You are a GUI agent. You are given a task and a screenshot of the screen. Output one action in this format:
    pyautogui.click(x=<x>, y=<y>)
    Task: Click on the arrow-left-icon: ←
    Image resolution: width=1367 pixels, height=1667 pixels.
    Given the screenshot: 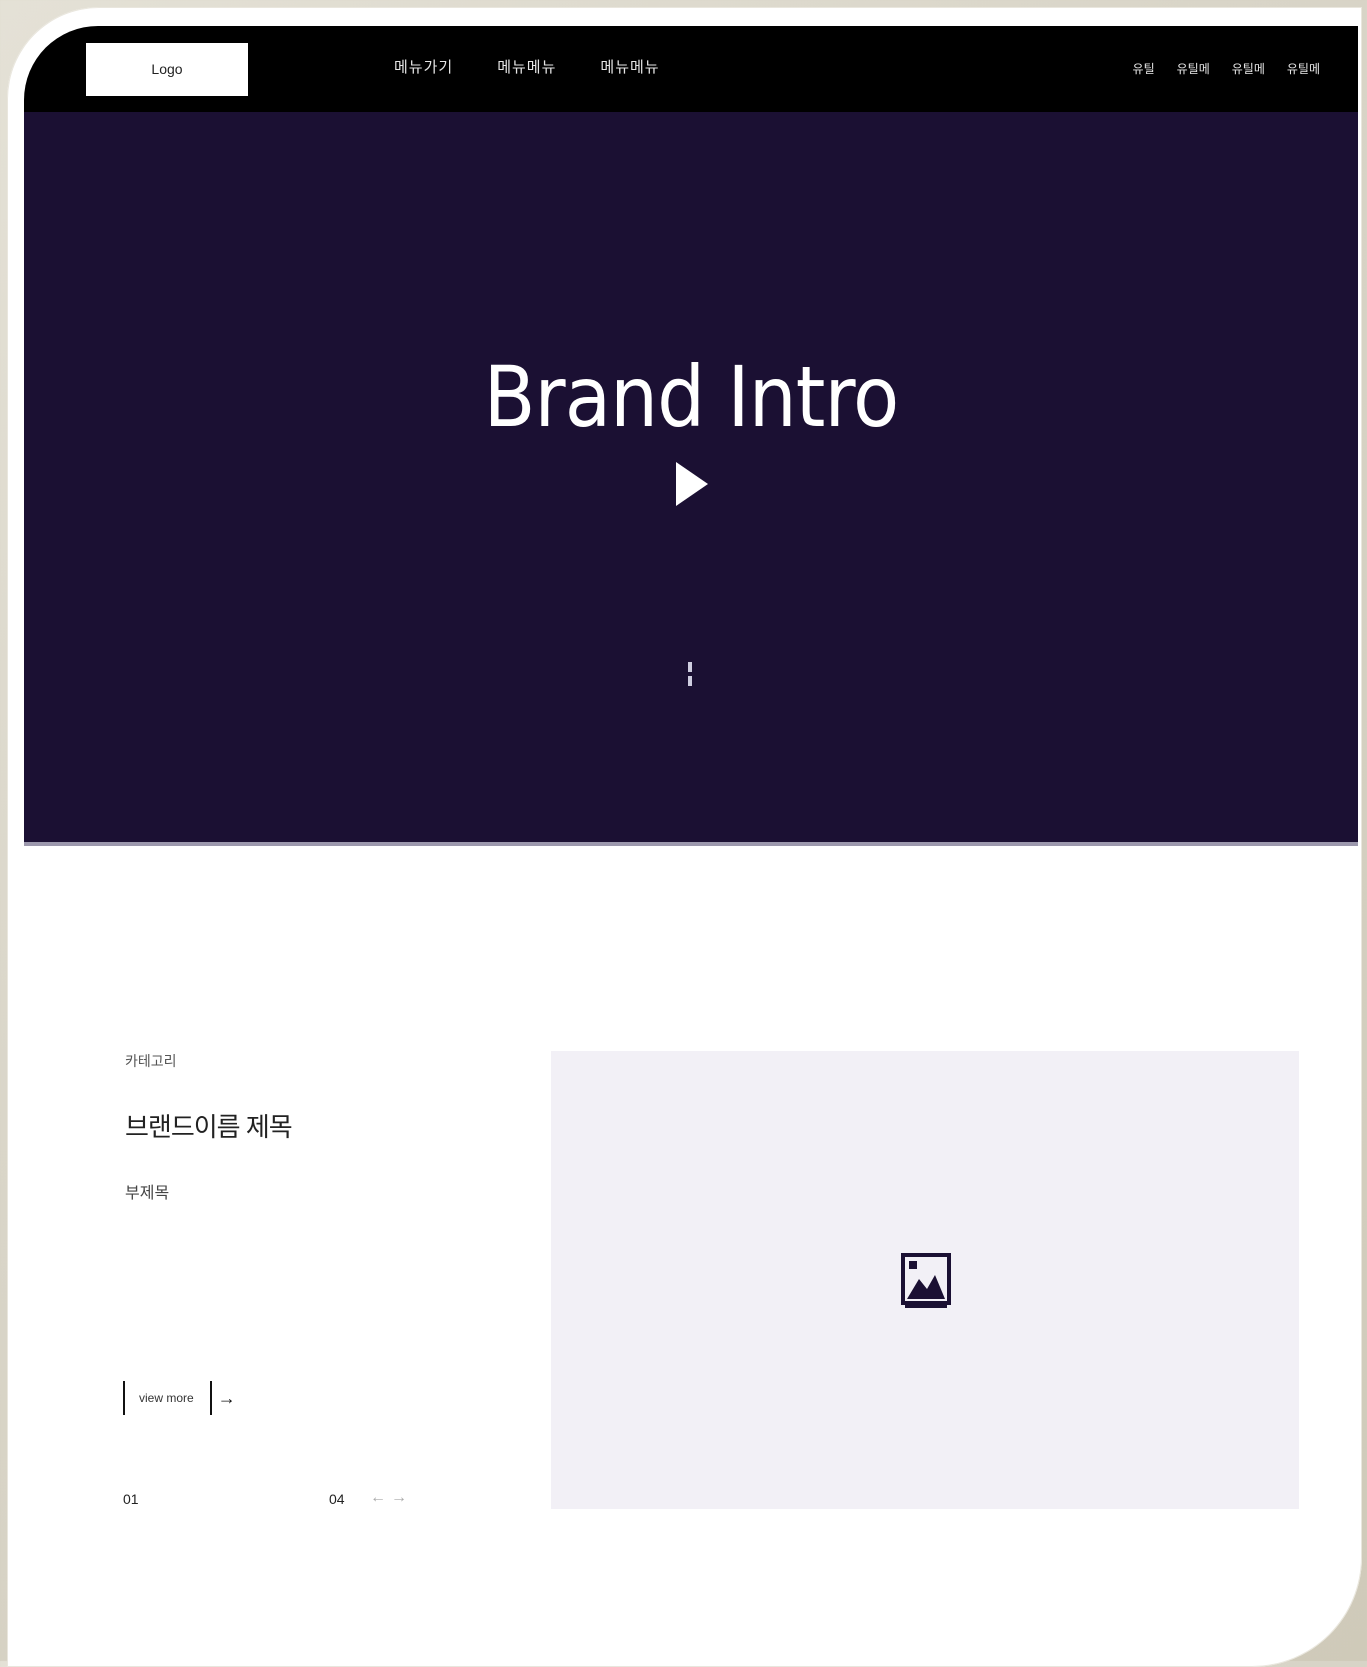 What is the action you would take?
    pyautogui.click(x=378, y=1498)
    